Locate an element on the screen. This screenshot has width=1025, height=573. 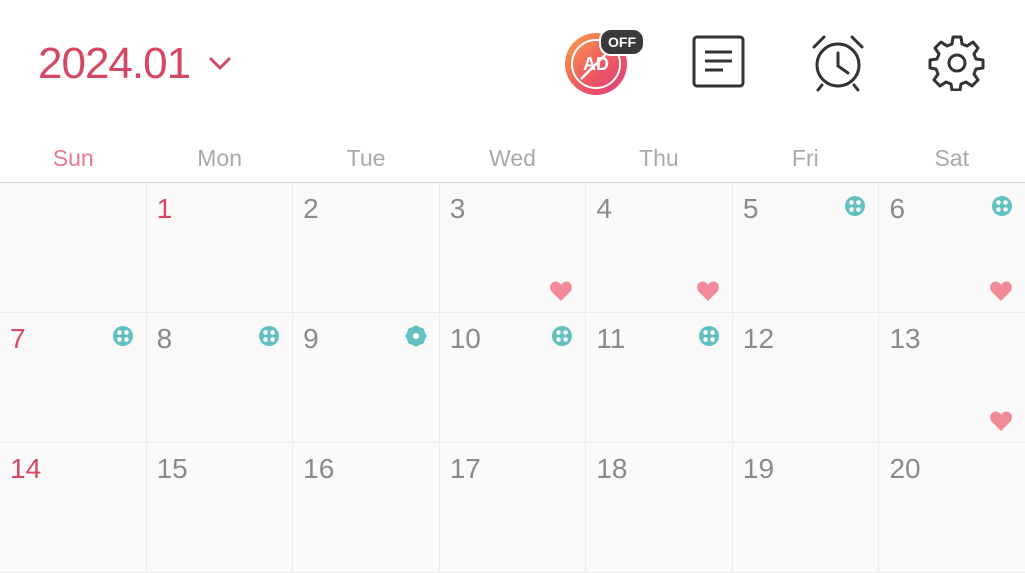
day-number: 18 is located at coordinates (612, 468).